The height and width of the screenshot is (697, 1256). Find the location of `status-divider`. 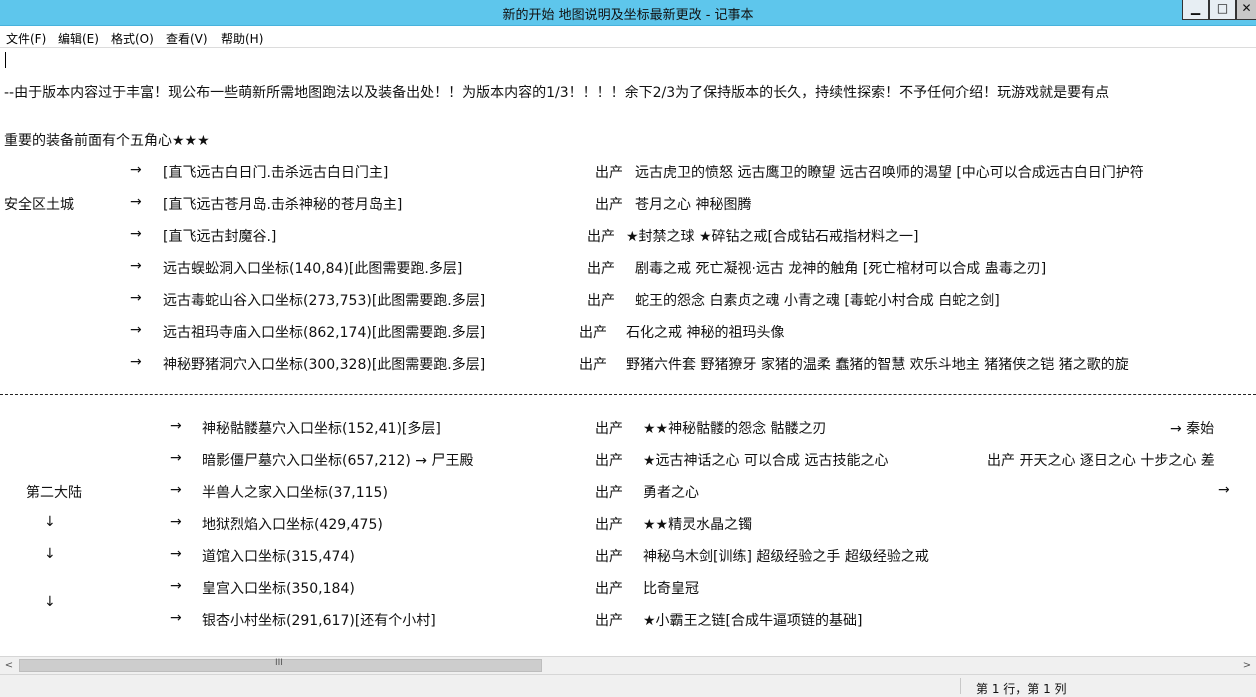

status-divider is located at coordinates (960, 686).